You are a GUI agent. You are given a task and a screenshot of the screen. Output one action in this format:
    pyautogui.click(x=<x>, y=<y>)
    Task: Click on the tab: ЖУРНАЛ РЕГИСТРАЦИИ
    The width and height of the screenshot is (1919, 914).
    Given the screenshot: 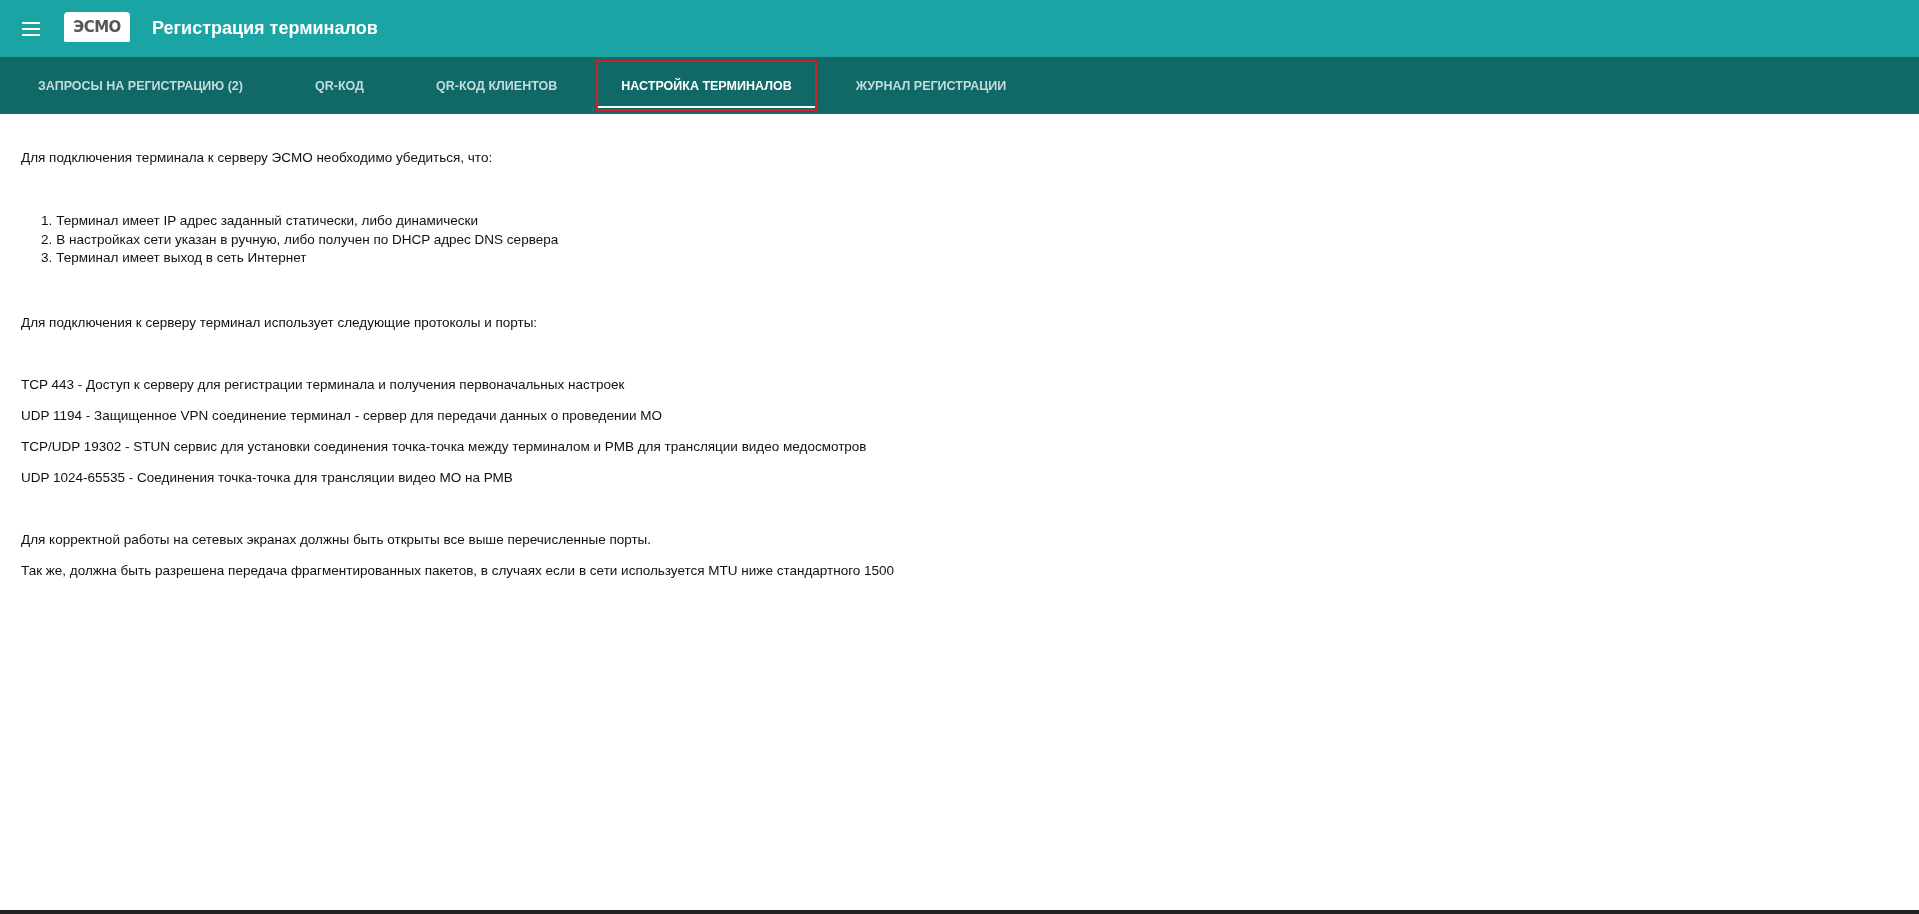 What is the action you would take?
    pyautogui.click(x=931, y=85)
    